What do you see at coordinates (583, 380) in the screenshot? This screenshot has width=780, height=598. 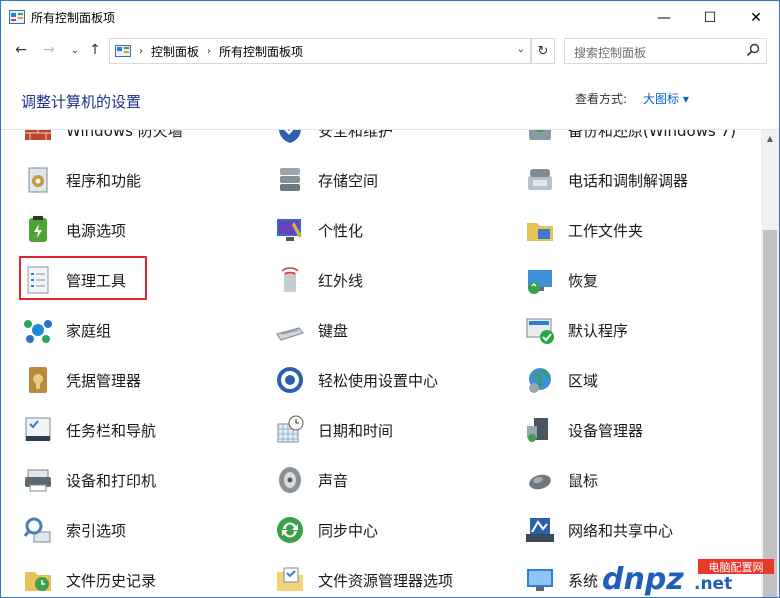 I see `item-label: 区域` at bounding box center [583, 380].